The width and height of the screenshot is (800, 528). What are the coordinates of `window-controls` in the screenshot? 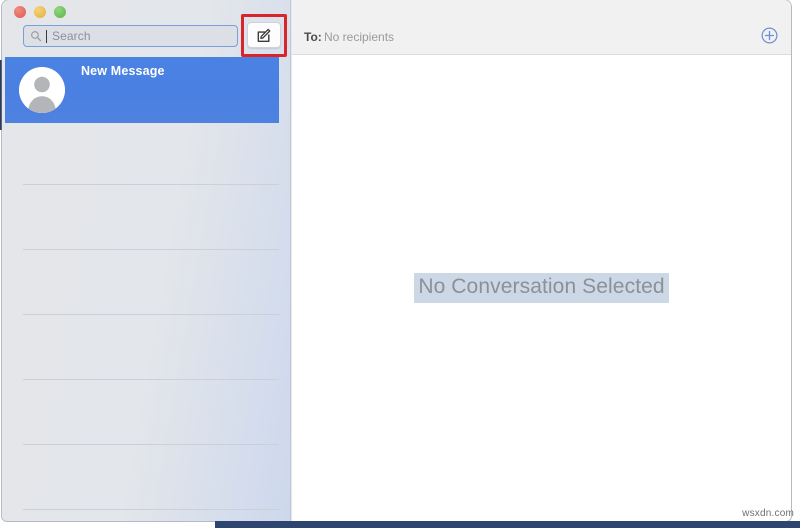 It's located at (40, 12).